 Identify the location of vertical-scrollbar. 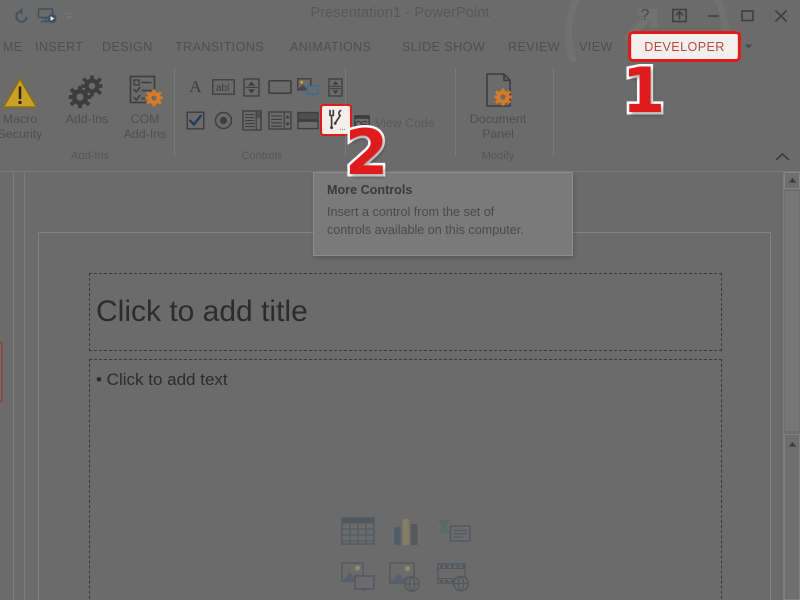
(791, 386).